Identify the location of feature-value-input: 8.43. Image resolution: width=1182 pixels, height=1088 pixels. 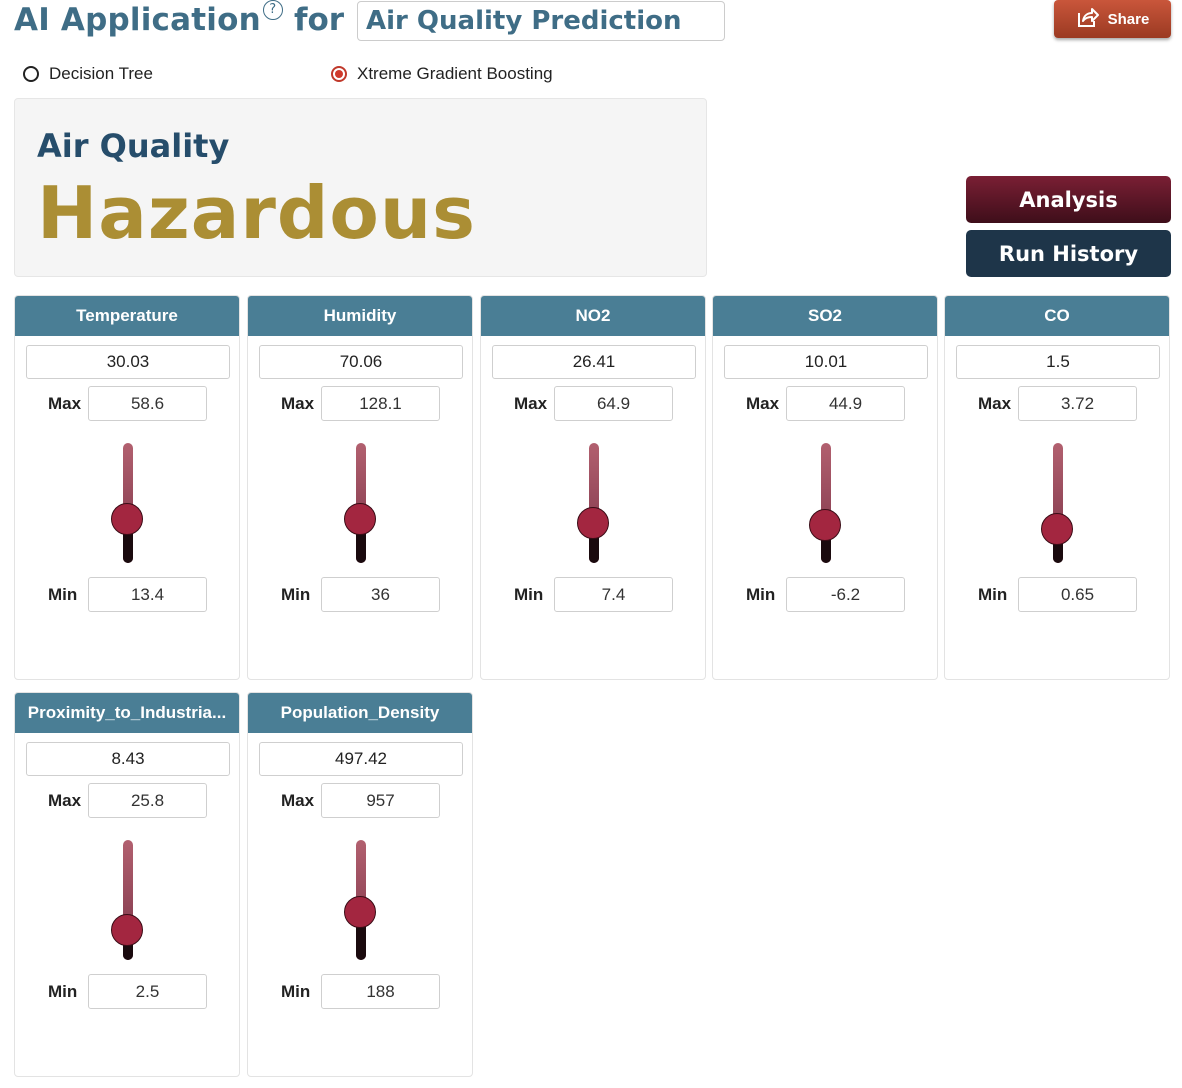
(128, 759).